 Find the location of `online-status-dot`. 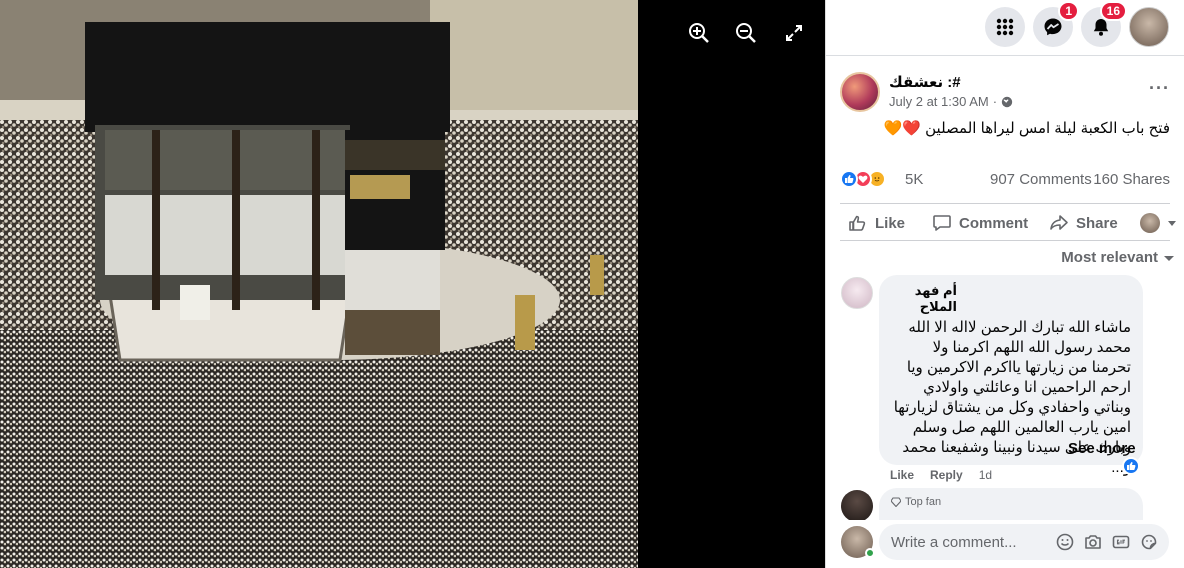

online-status-dot is located at coordinates (870, 553).